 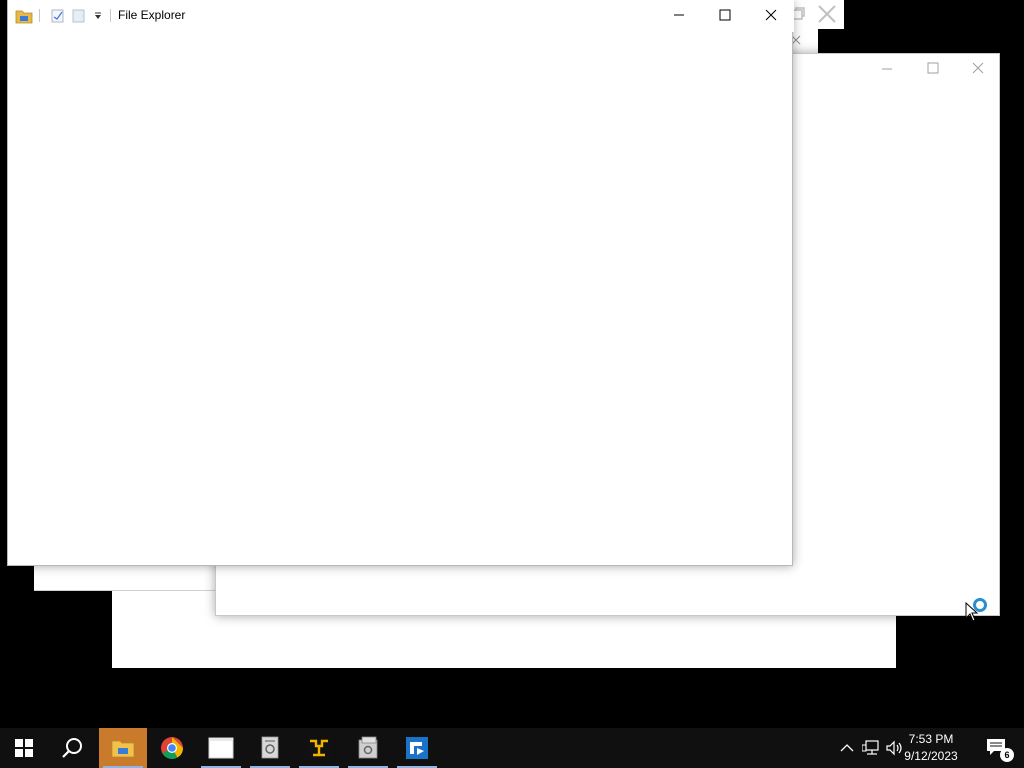 I want to click on server-icon, so click(x=368, y=747).